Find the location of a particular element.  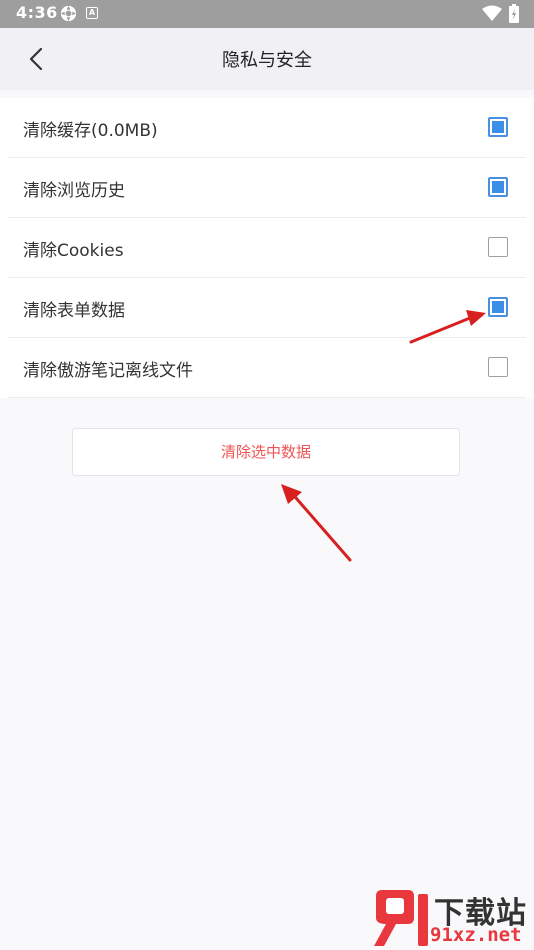

watermark-logo-icon is located at coordinates (401, 918).